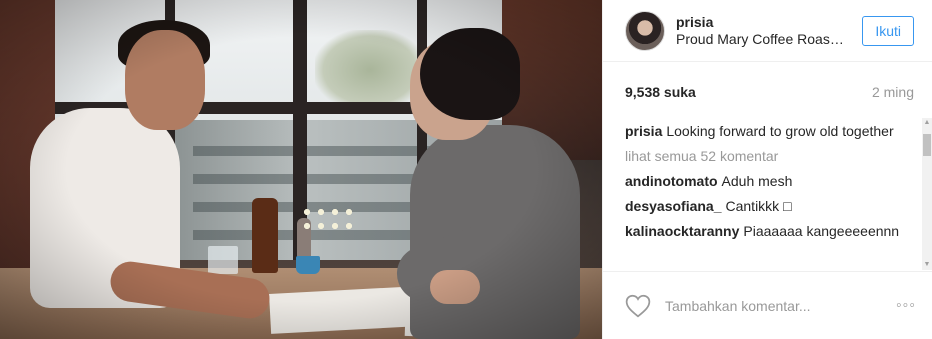 The width and height of the screenshot is (932, 339). I want to click on heart-outline-icon, so click(638, 306).